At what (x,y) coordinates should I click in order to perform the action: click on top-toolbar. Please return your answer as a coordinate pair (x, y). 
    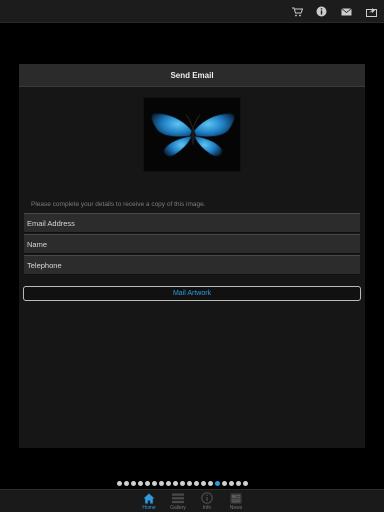
    Looking at the image, I should click on (192, 11).